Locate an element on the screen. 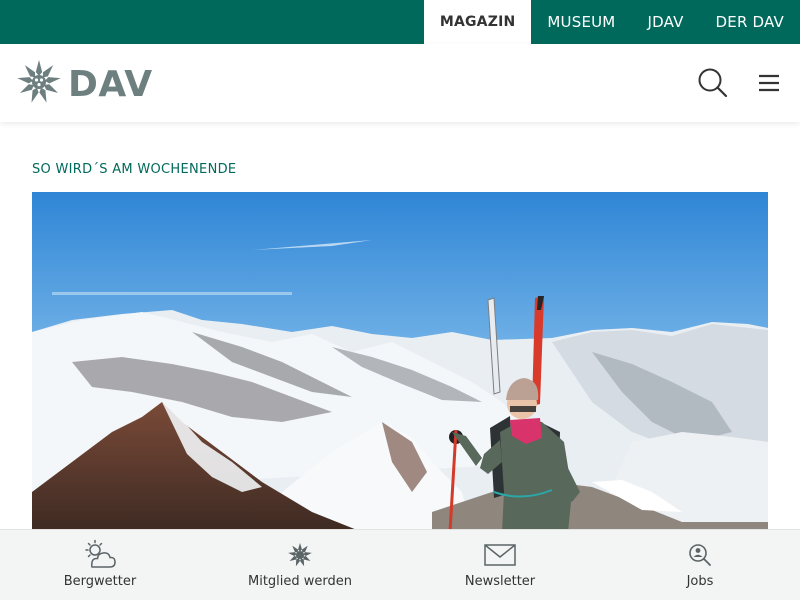 This screenshot has height=600, width=800. bottom-item-label: Jobs is located at coordinates (700, 581).